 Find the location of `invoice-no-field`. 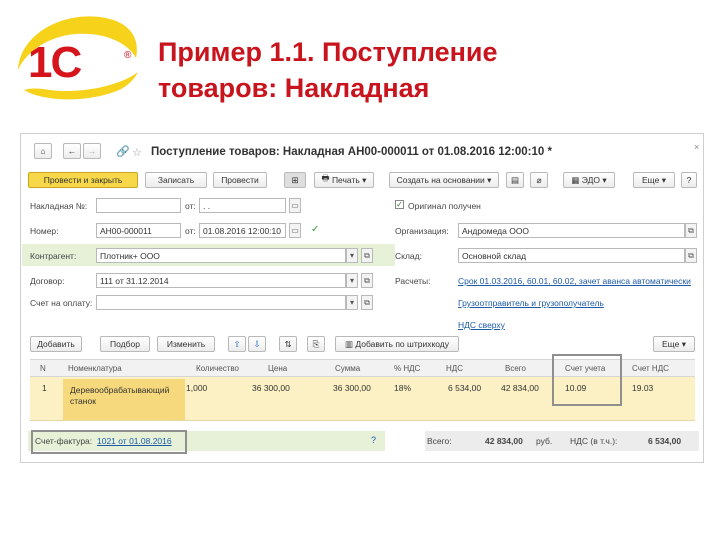

invoice-no-field is located at coordinates (138, 205).